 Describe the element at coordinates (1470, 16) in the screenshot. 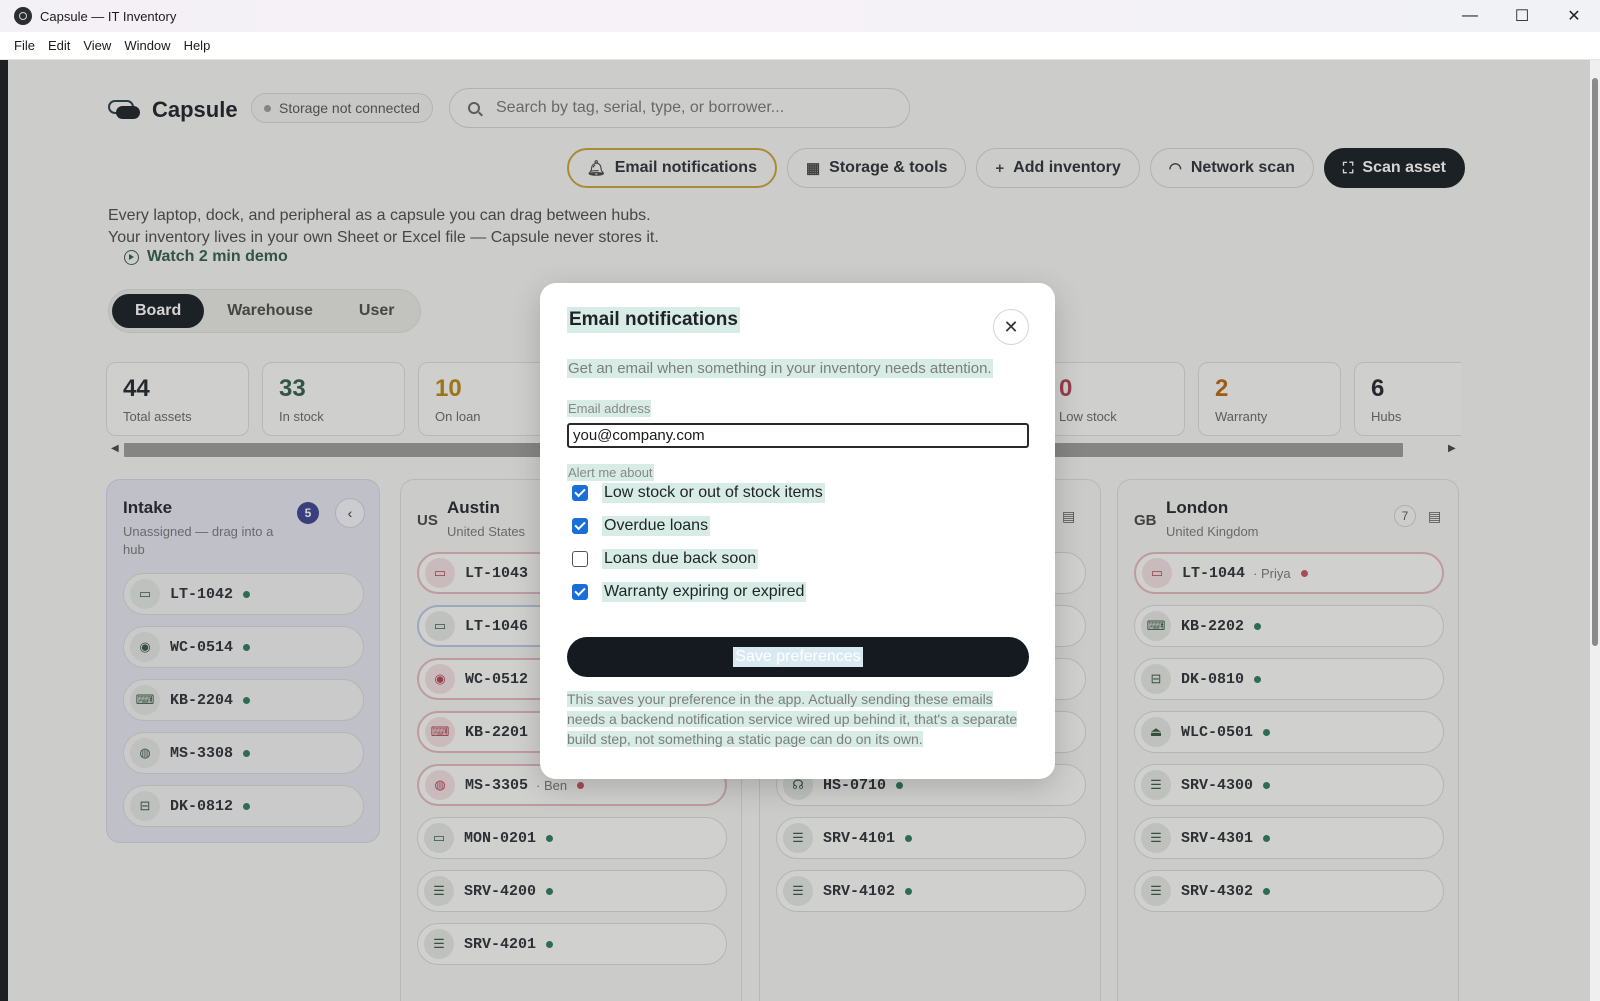

I see `minimize-button: —` at that location.